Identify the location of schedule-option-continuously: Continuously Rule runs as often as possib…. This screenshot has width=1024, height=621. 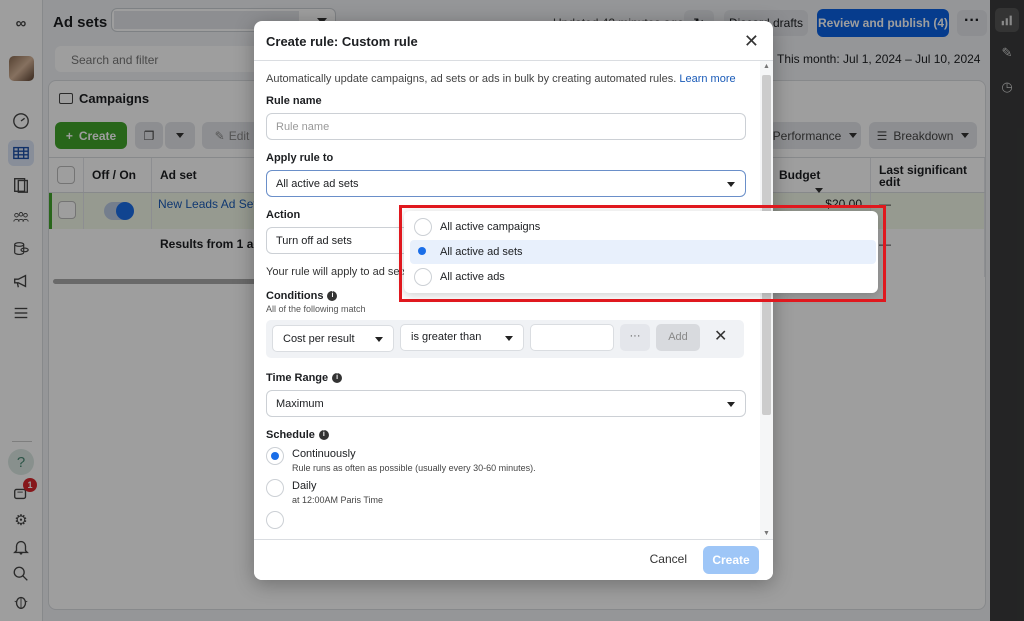
(507, 460).